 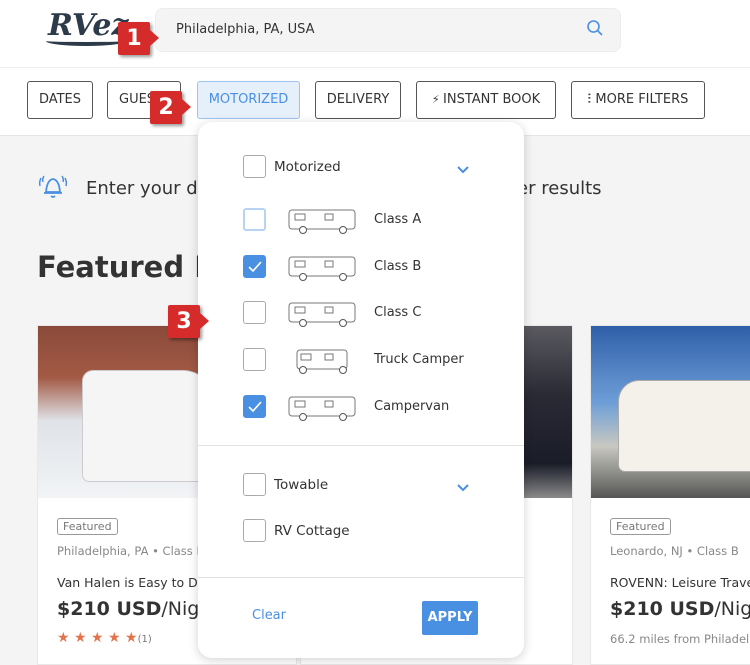 What do you see at coordinates (398, 312) in the screenshot?
I see `rv-type-label: Class C` at bounding box center [398, 312].